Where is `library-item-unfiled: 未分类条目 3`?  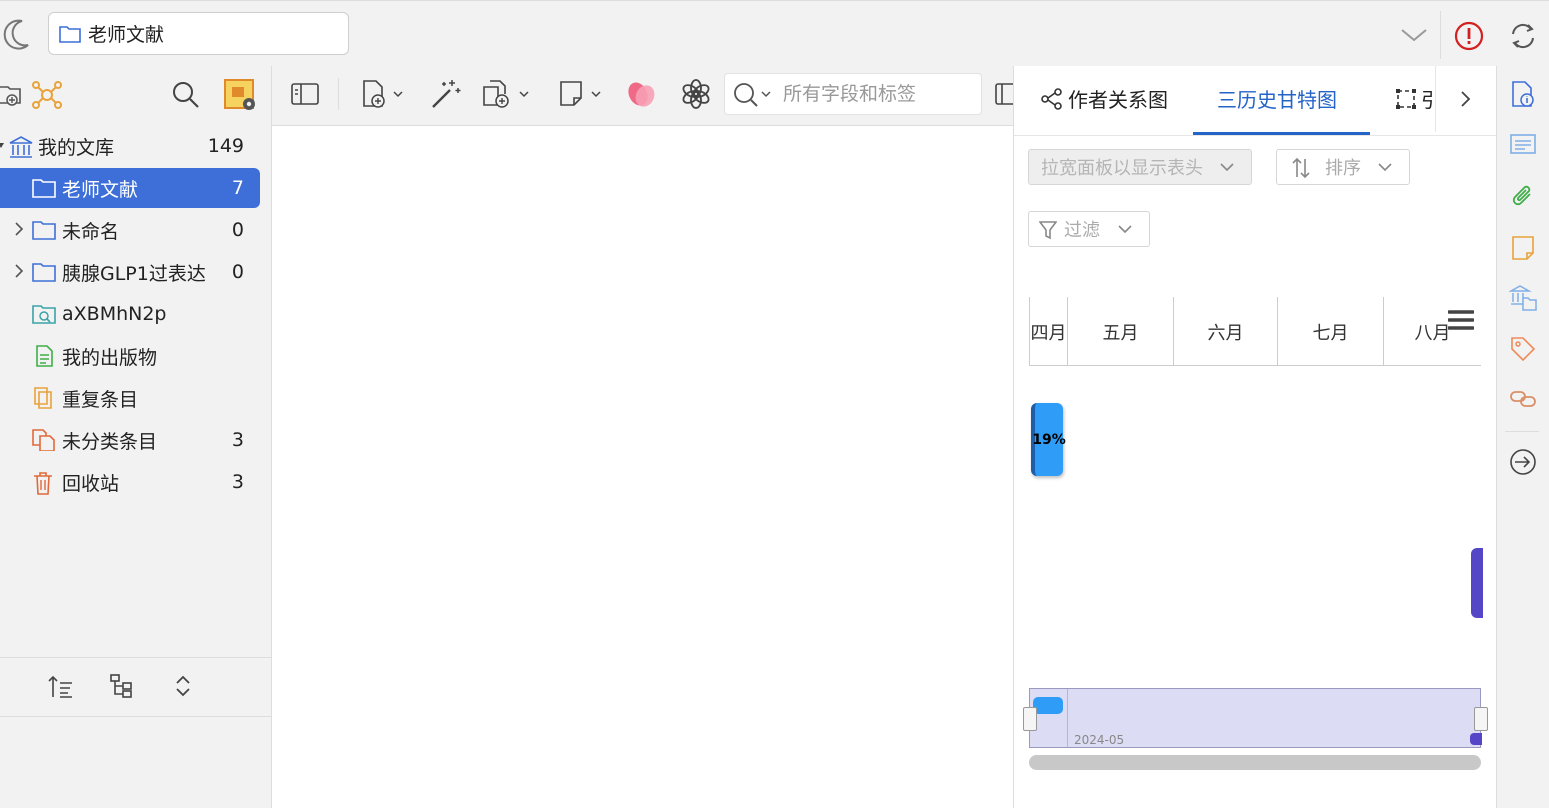
library-item-unfiled: 未分类条目 3 is located at coordinates (130, 440).